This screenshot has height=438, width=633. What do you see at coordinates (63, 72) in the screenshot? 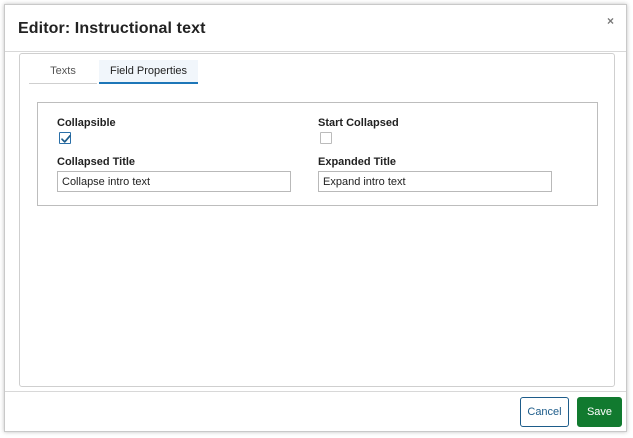
I see `tab-texts: Texts` at bounding box center [63, 72].